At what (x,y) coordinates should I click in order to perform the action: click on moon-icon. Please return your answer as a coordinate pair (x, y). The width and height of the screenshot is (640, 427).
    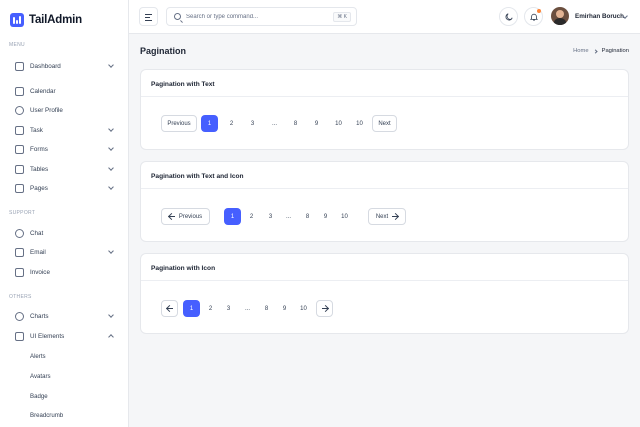
    Looking at the image, I should click on (509, 16).